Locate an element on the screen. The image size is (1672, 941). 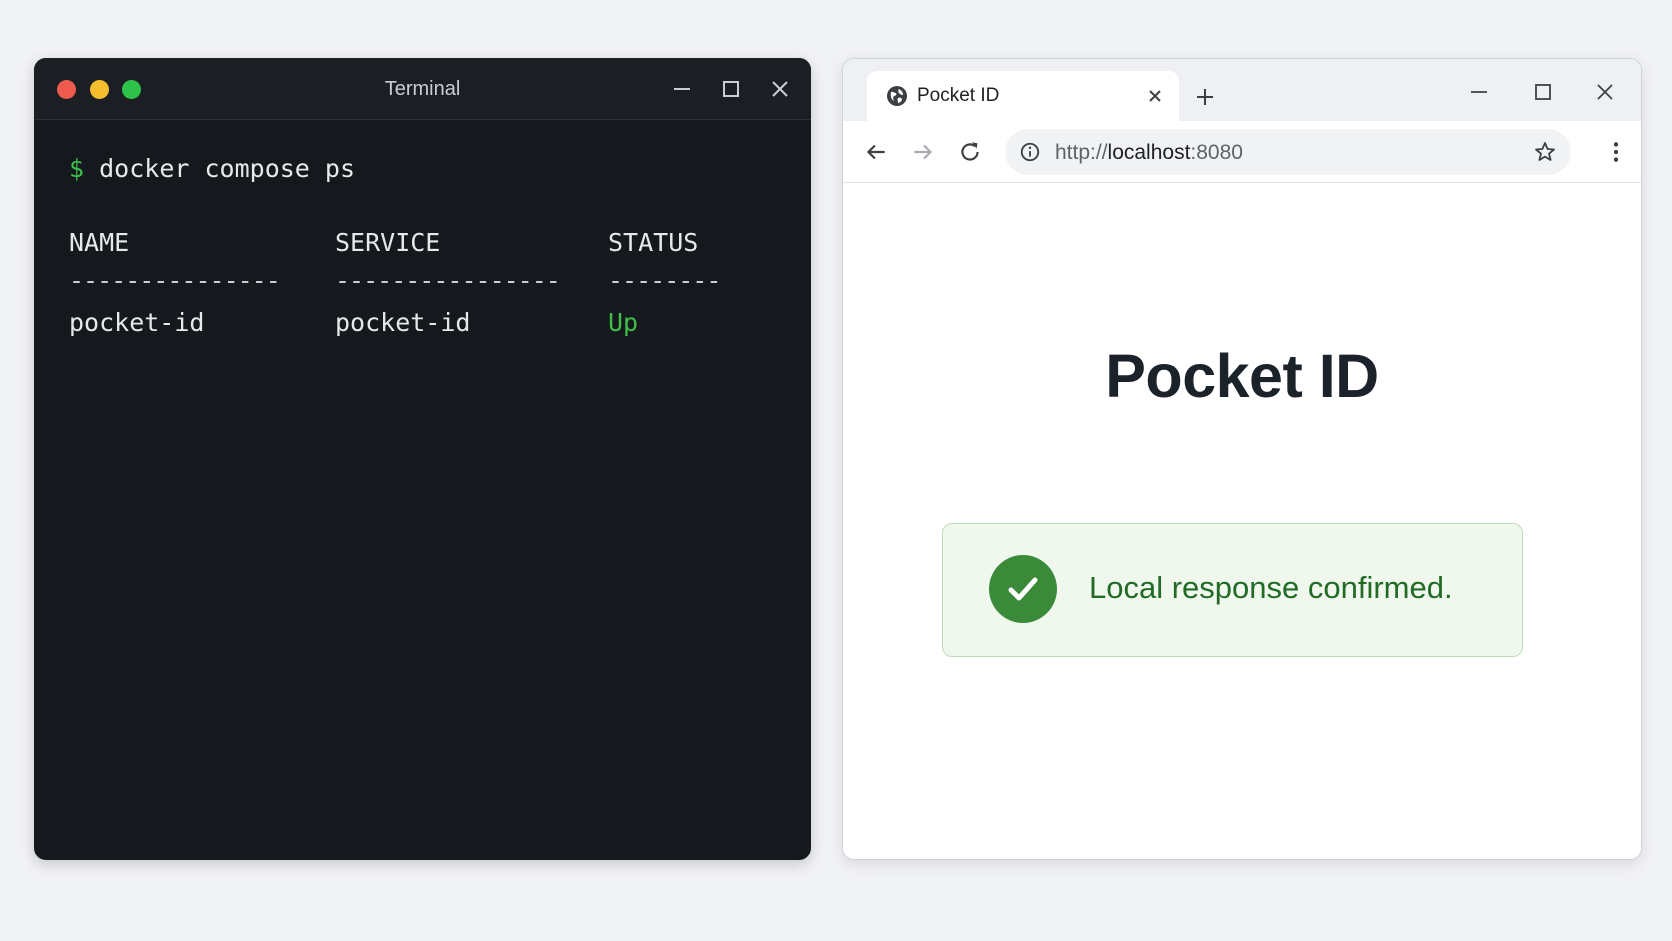
browser-toolbar: http://localhost:8080 is located at coordinates (1242, 152).